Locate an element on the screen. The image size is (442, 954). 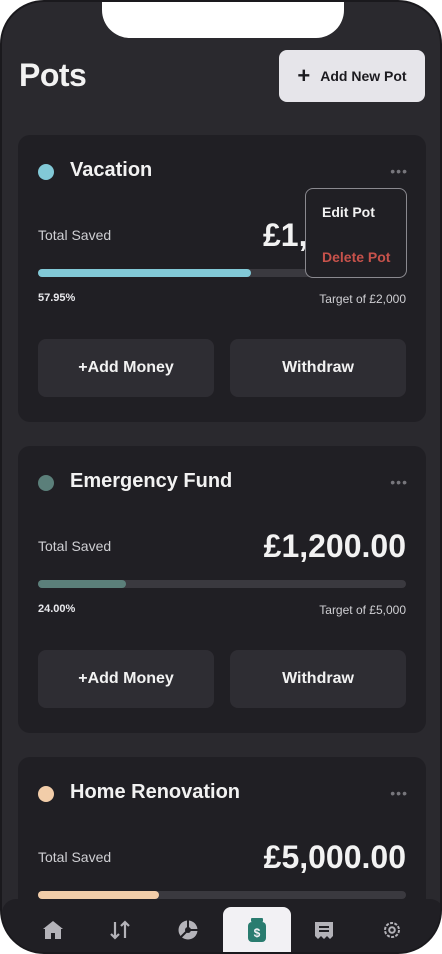
nav-bills is located at coordinates (324, 930).